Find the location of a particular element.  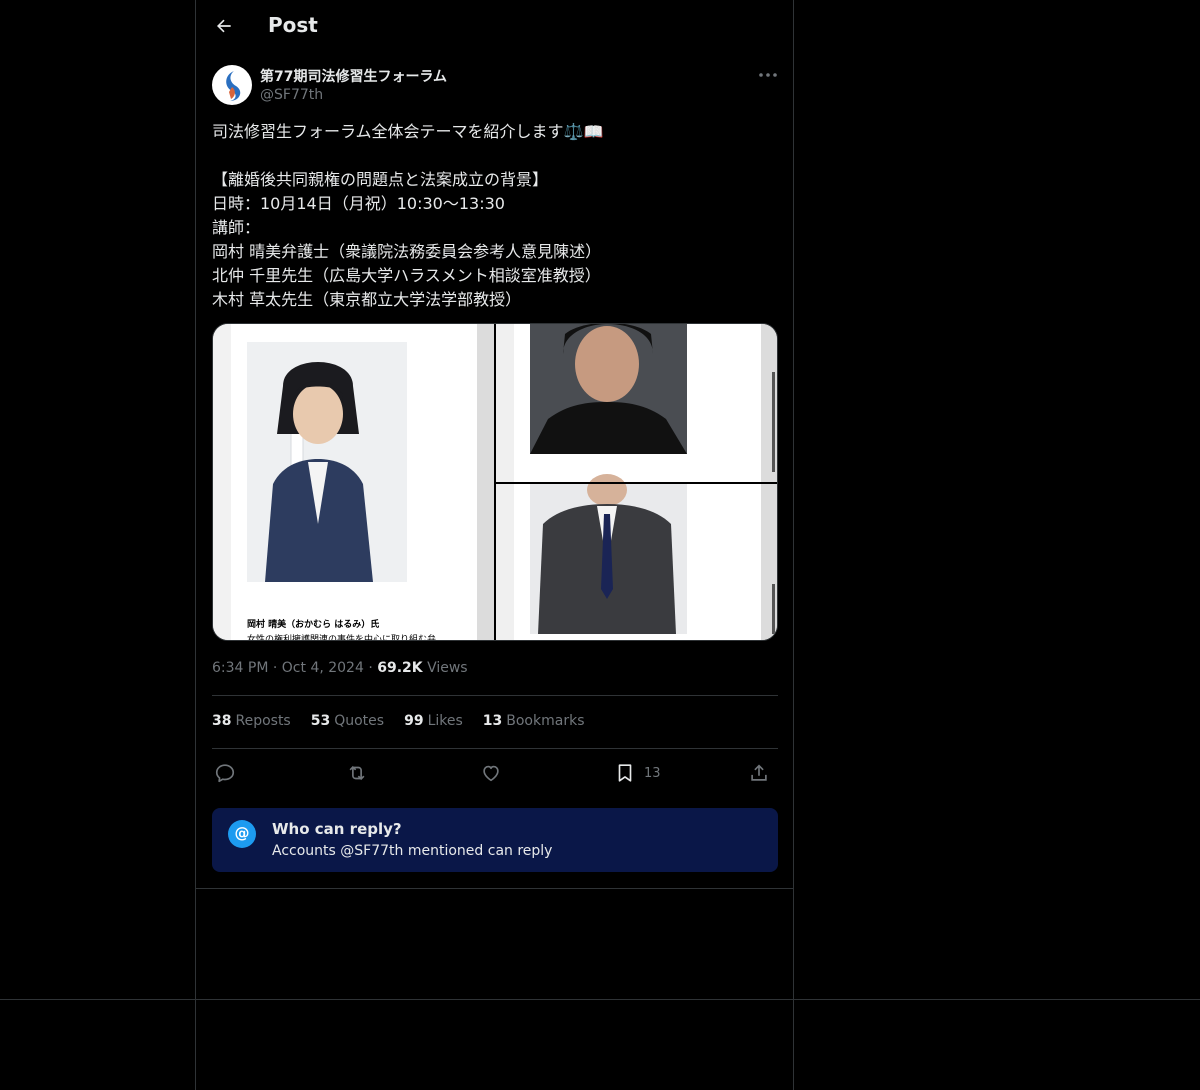

like-icon is located at coordinates (491, 773).